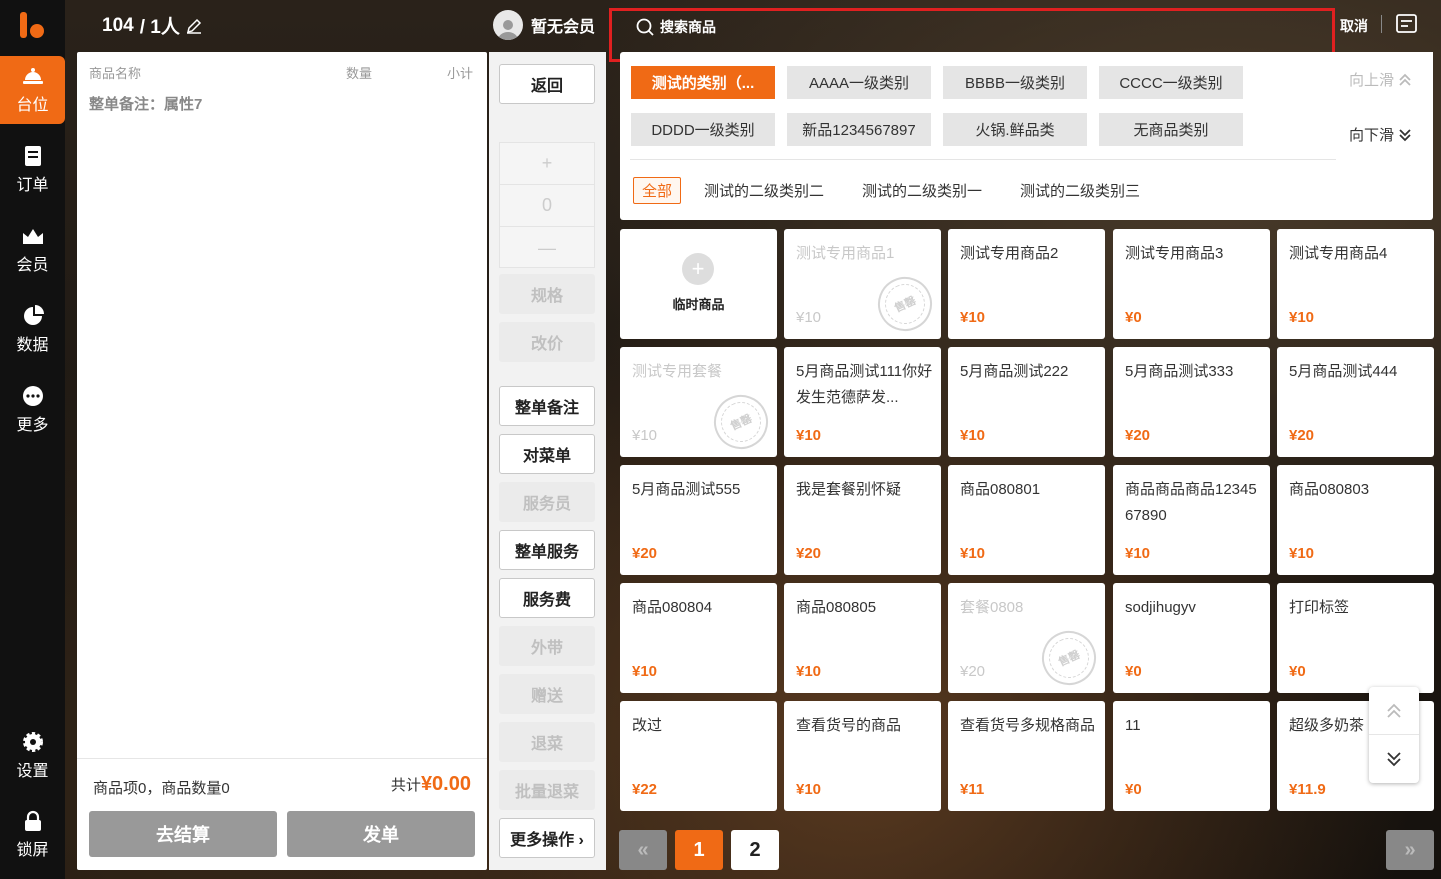 This screenshot has height=879, width=1441. I want to click on product-name: 改过, so click(647, 725).